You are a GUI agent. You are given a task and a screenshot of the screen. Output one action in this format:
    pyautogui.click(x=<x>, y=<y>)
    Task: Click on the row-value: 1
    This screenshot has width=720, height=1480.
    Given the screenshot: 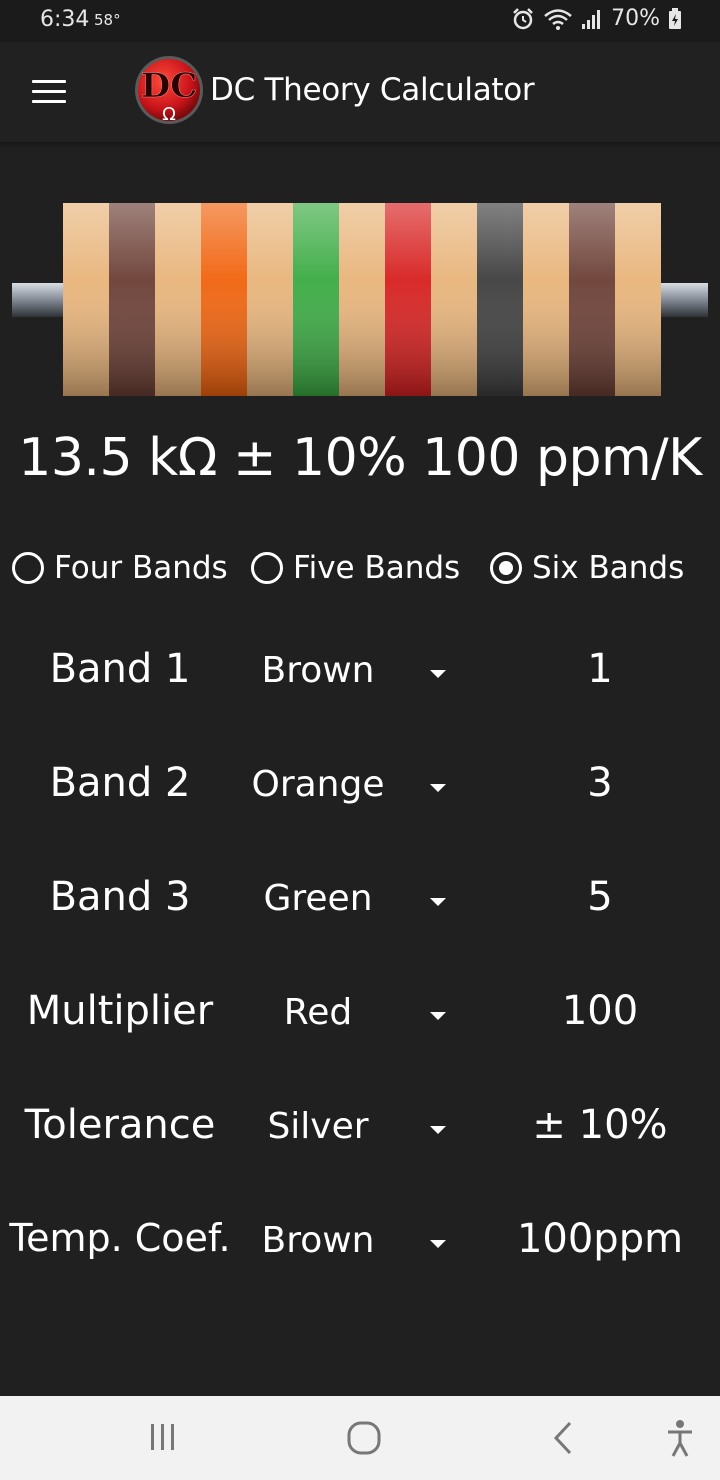 What is the action you would take?
    pyautogui.click(x=600, y=669)
    